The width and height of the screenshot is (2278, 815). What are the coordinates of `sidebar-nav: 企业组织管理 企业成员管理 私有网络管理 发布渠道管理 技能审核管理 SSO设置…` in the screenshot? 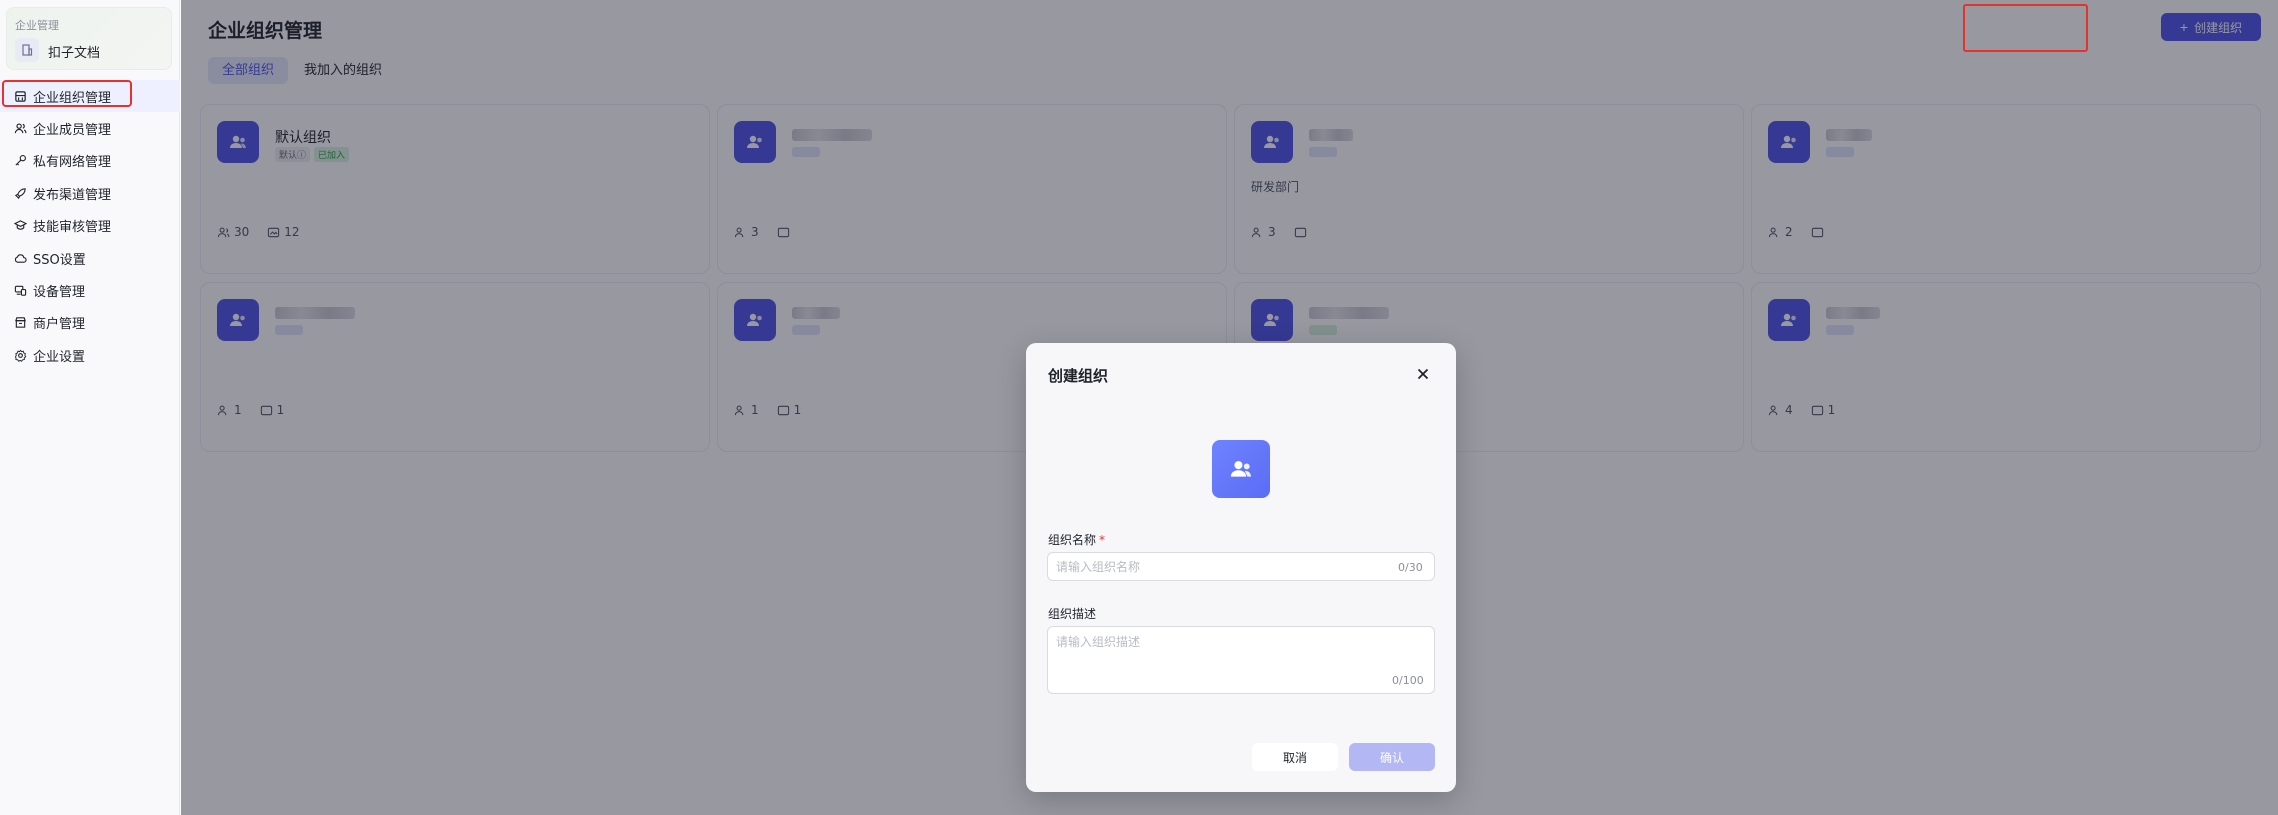 It's located at (90, 226).